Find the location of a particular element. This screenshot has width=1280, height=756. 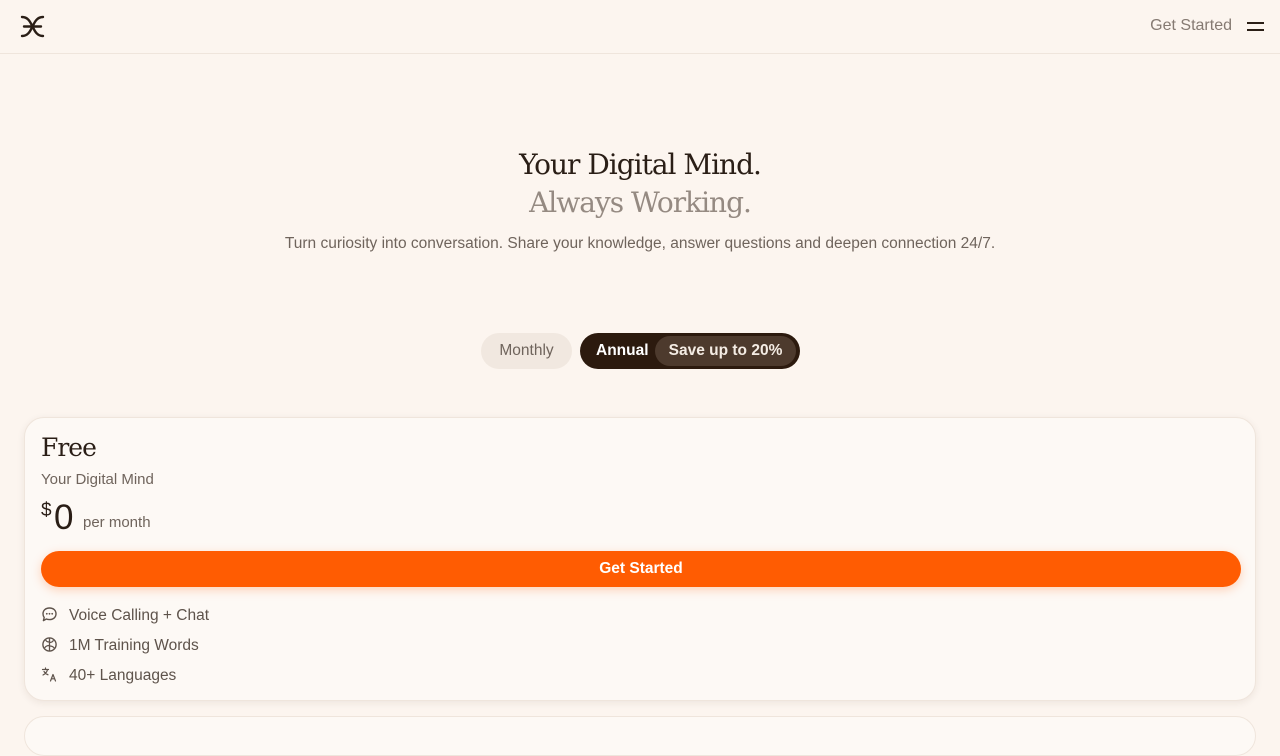

feature-item: 1M Training Words is located at coordinates (341, 649).